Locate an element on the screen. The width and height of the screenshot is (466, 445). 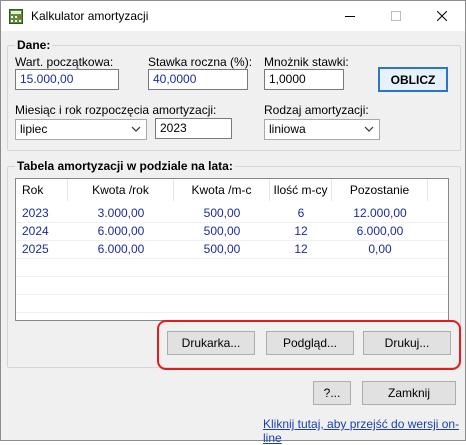
column-header-ilosc: Ilość m-cy is located at coordinates (301, 190).